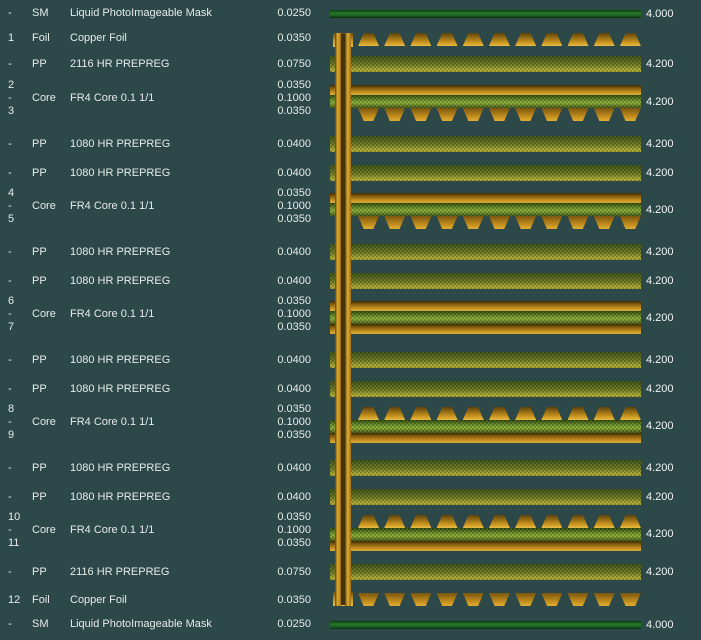  Describe the element at coordinates (294, 530) in the screenshot. I see `layer-thickness: 0.0350 0.1000 0.0350` at that location.